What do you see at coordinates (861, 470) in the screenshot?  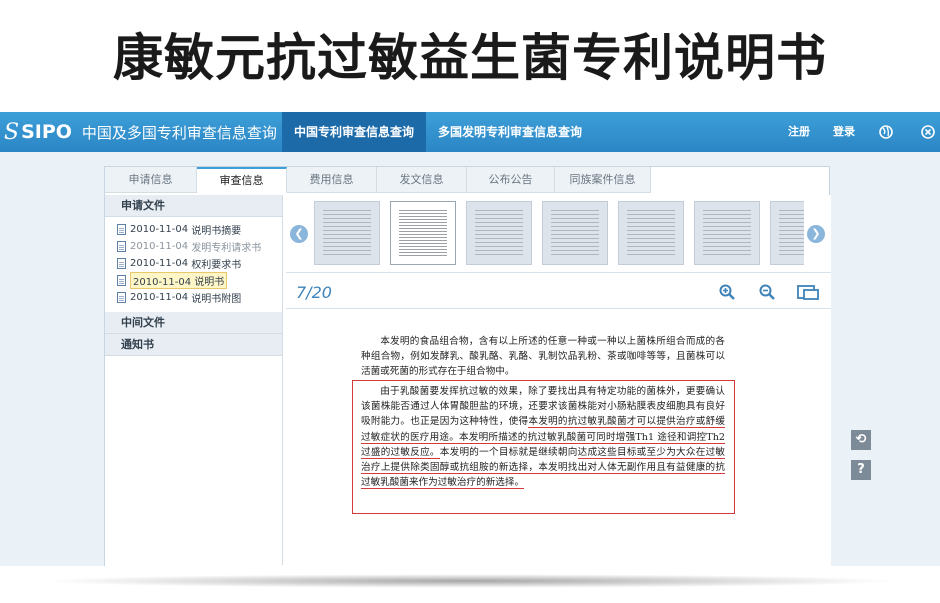 I see `help-icon: ?` at bounding box center [861, 470].